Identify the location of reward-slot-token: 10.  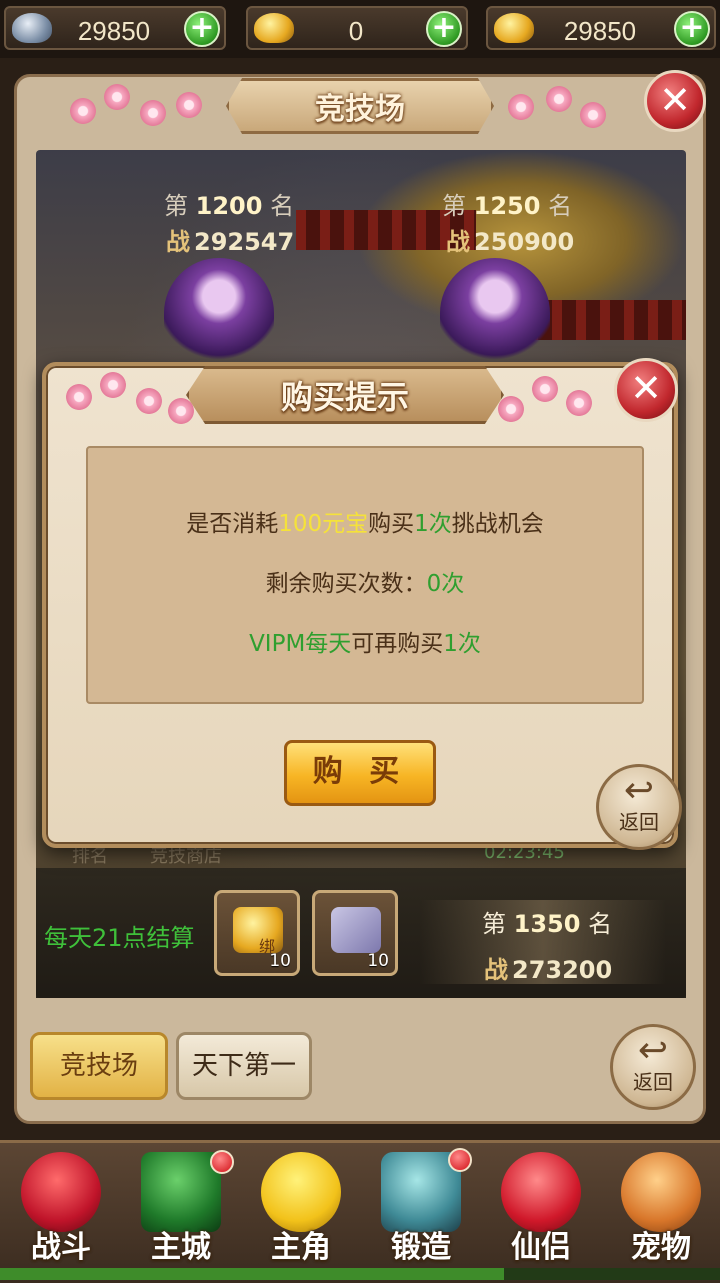
(355, 933).